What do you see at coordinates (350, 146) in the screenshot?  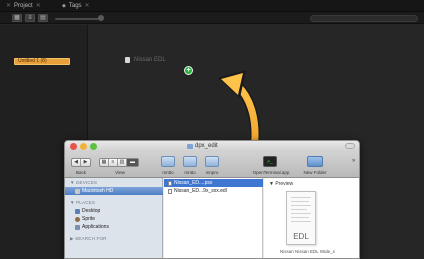 I see `toolbar-toggle-button` at bounding box center [350, 146].